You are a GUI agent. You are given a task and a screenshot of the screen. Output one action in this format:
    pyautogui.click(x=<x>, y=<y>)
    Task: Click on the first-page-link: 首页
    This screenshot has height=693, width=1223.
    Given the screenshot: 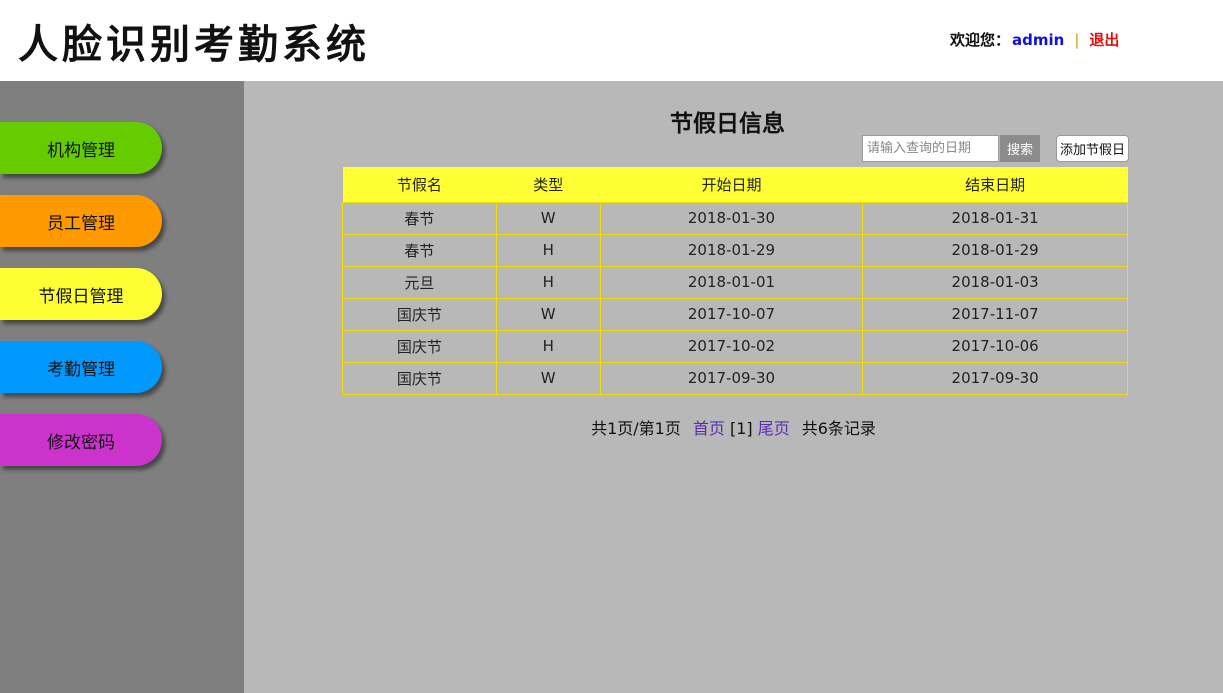 What is the action you would take?
    pyautogui.click(x=709, y=428)
    